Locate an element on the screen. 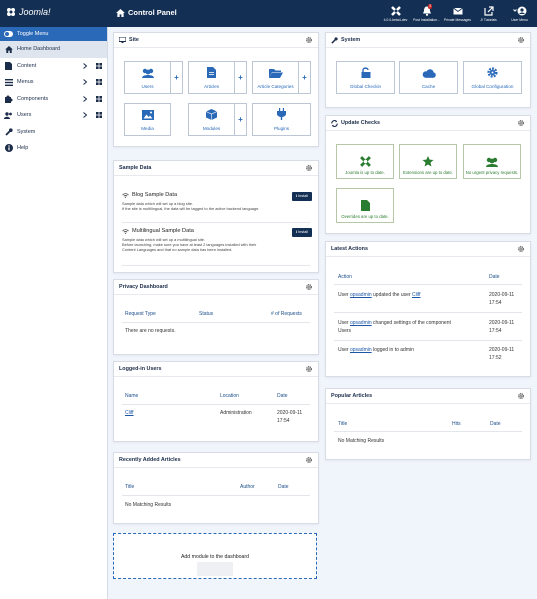 This screenshot has height=599, width=537. modules-quickicon: Modules is located at coordinates (211, 119).